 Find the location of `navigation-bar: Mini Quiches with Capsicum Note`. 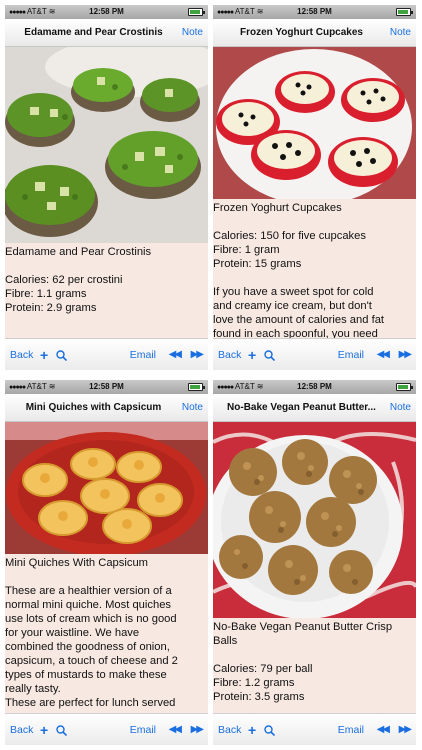

navigation-bar: Mini Quiches with Capsicum Note is located at coordinates (106, 408).